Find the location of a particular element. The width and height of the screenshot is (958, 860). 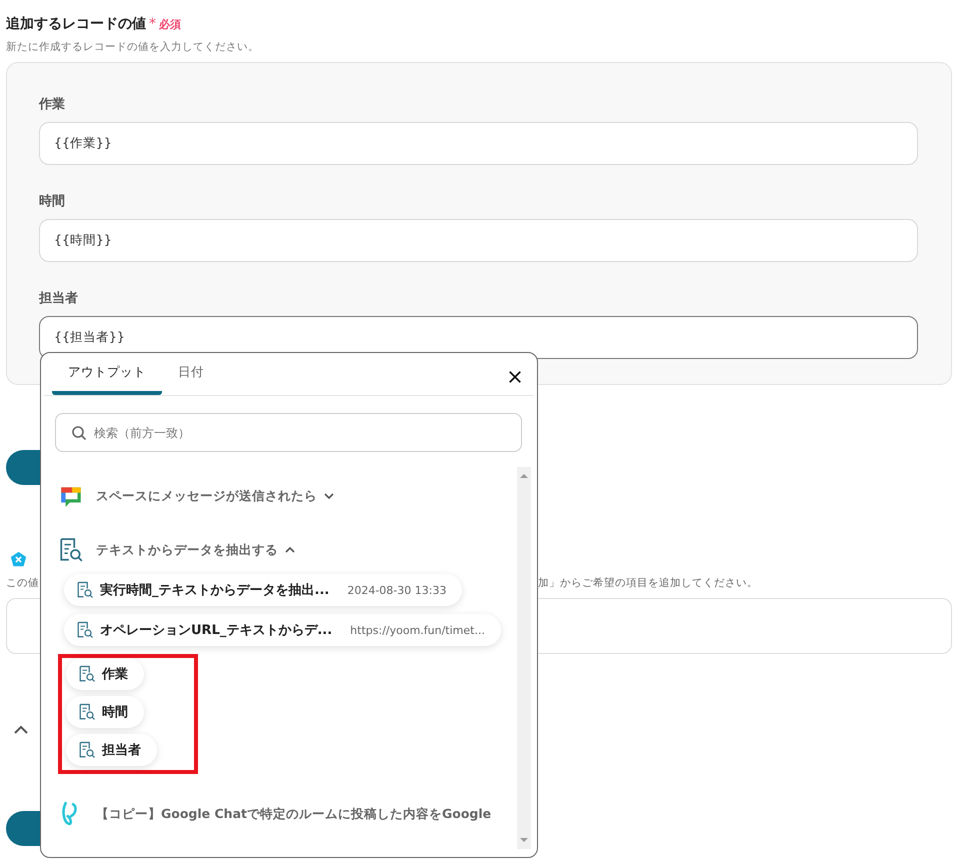

input-field: {{担当者}} is located at coordinates (478, 337).